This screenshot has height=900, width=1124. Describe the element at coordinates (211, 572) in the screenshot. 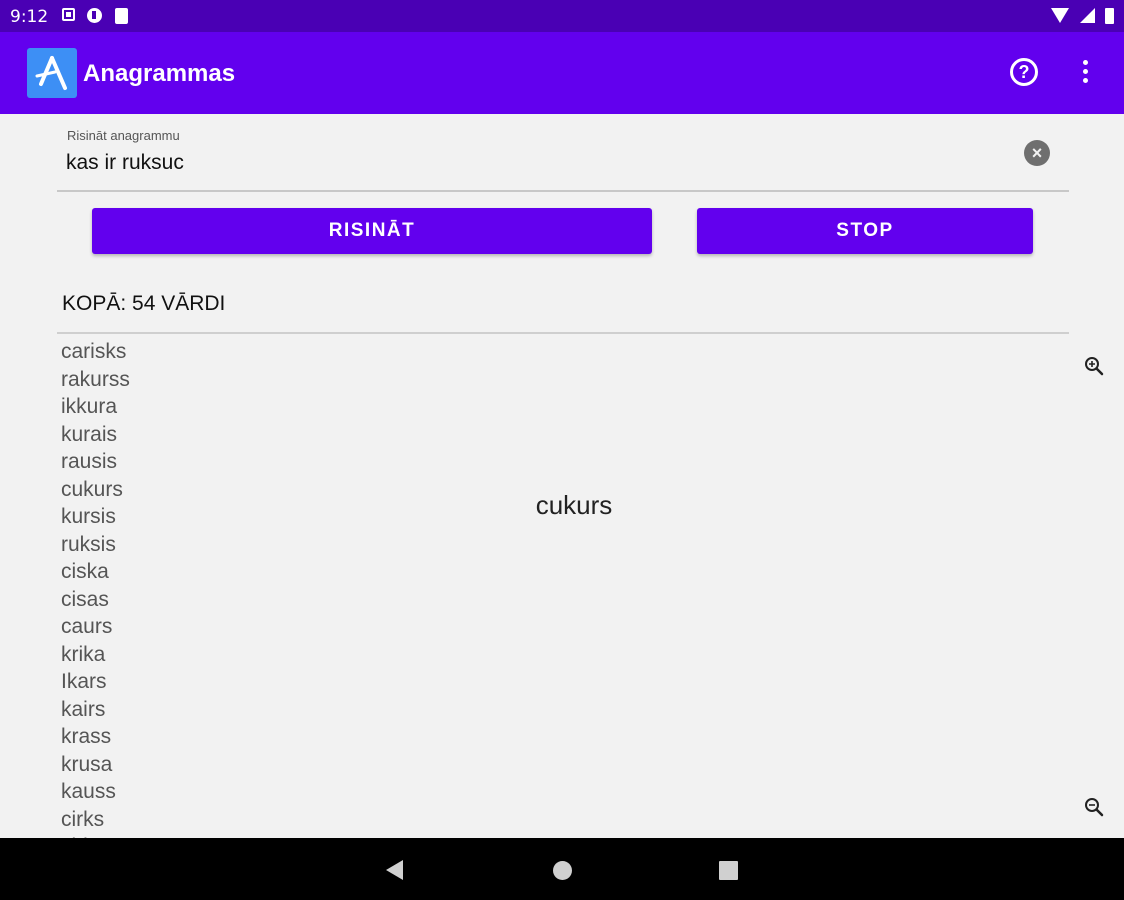

I see `list-item: ciska` at that location.